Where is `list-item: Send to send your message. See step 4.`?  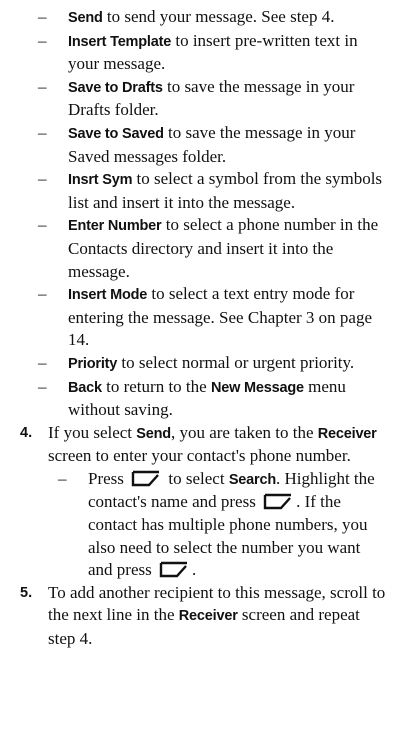
list-item: Send to send your message. See step 4. is located at coordinates (213, 18).